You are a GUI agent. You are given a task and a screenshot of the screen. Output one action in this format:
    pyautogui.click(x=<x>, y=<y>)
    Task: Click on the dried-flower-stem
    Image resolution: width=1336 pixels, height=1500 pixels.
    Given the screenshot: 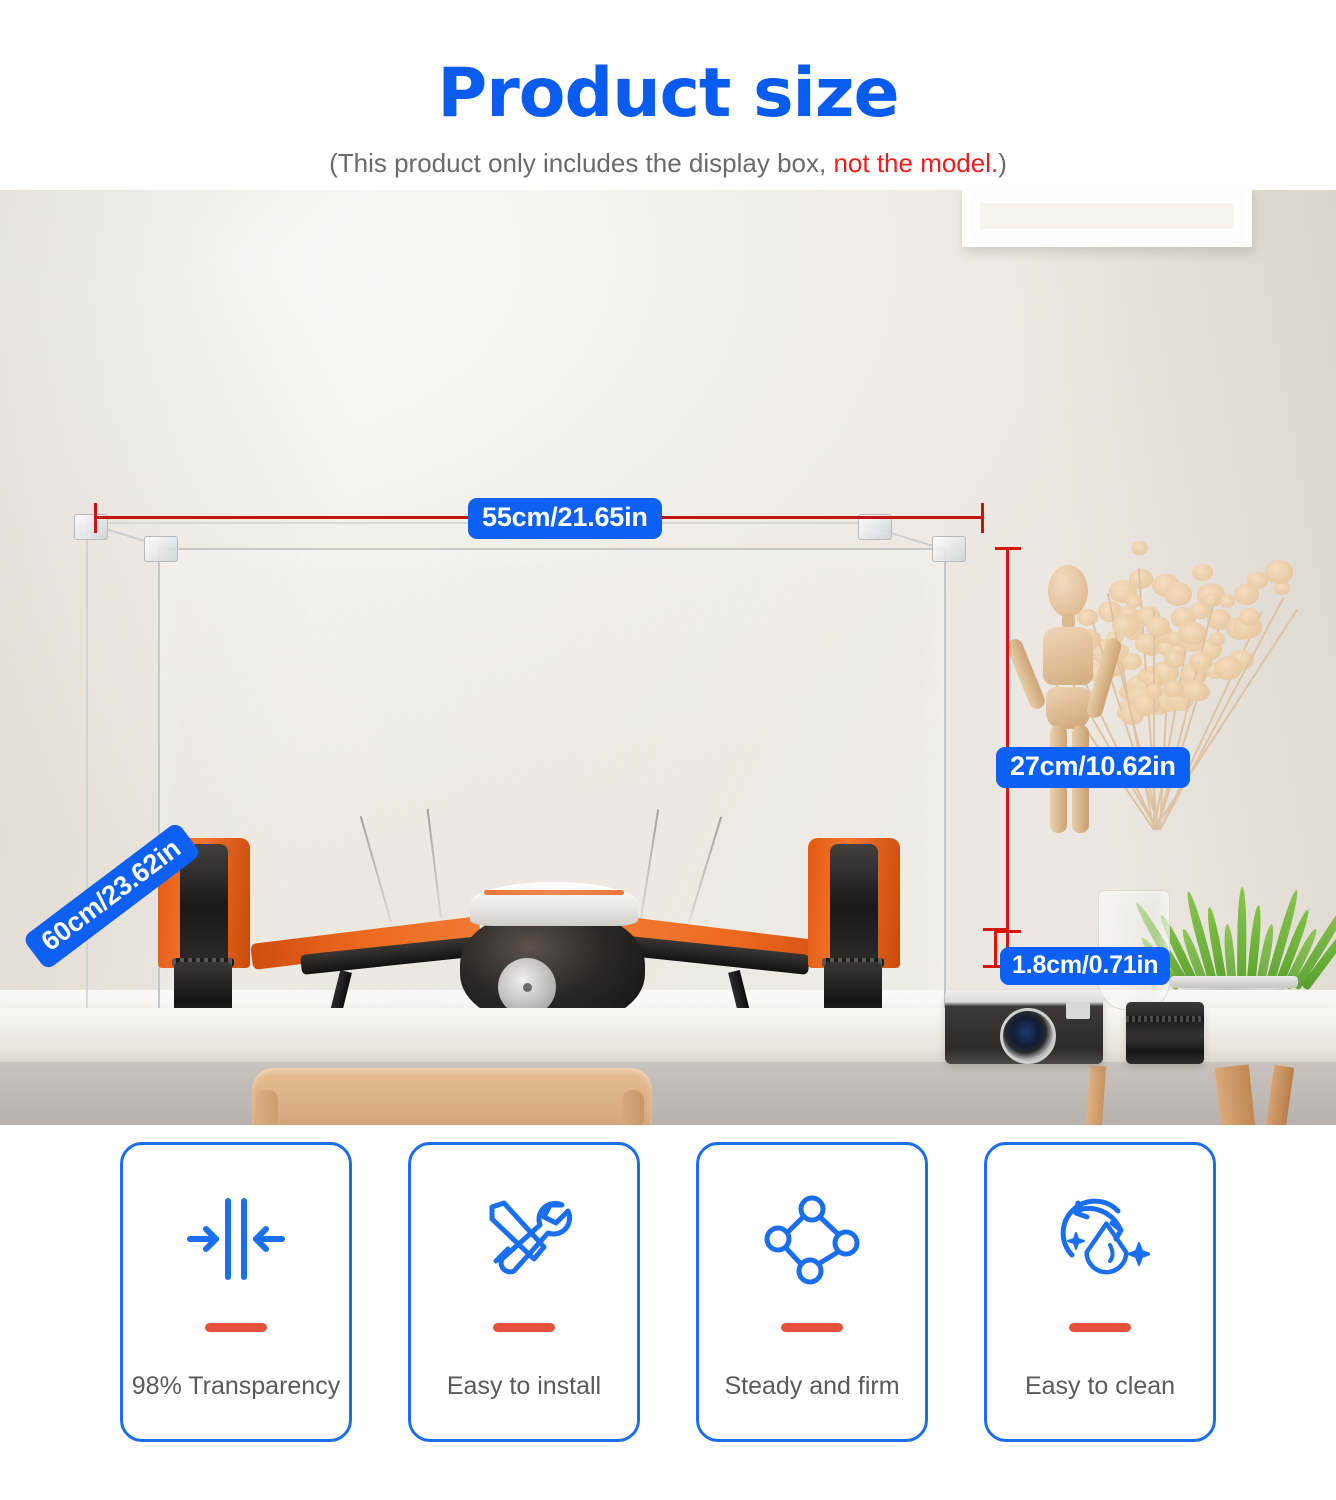 What is the action you would take?
    pyautogui.click(x=1154, y=720)
    